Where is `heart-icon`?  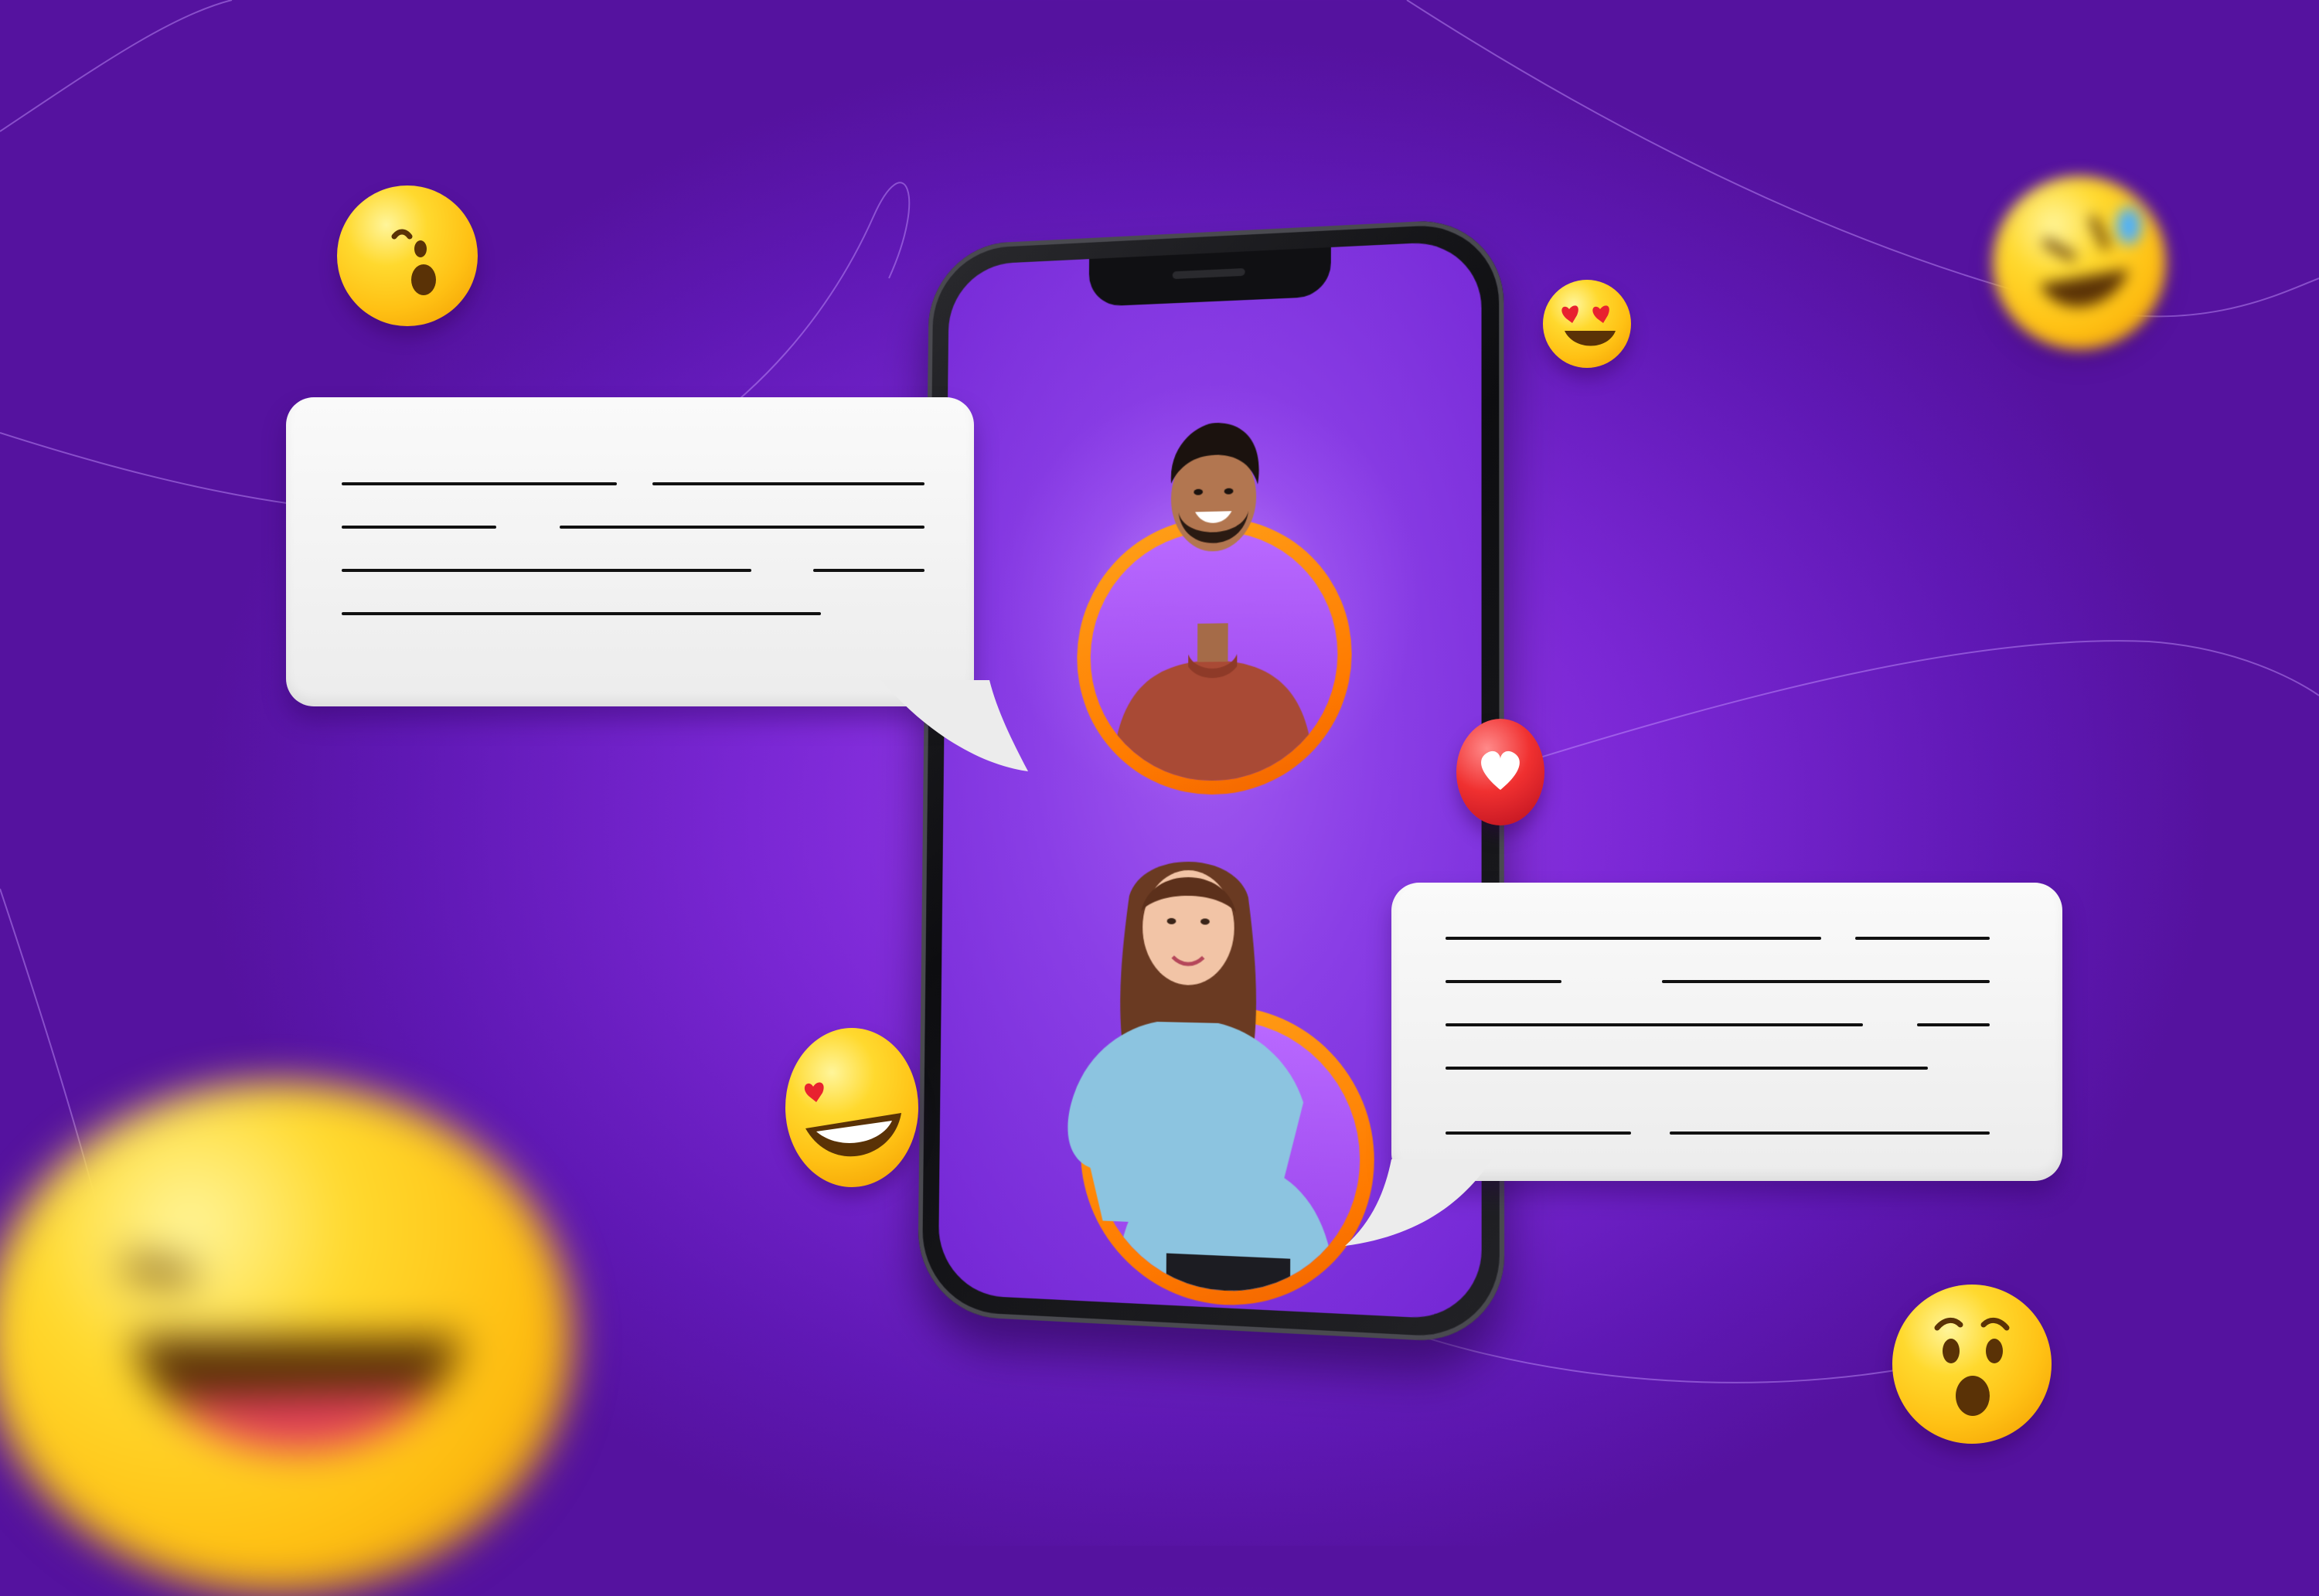 heart-icon is located at coordinates (1500, 770).